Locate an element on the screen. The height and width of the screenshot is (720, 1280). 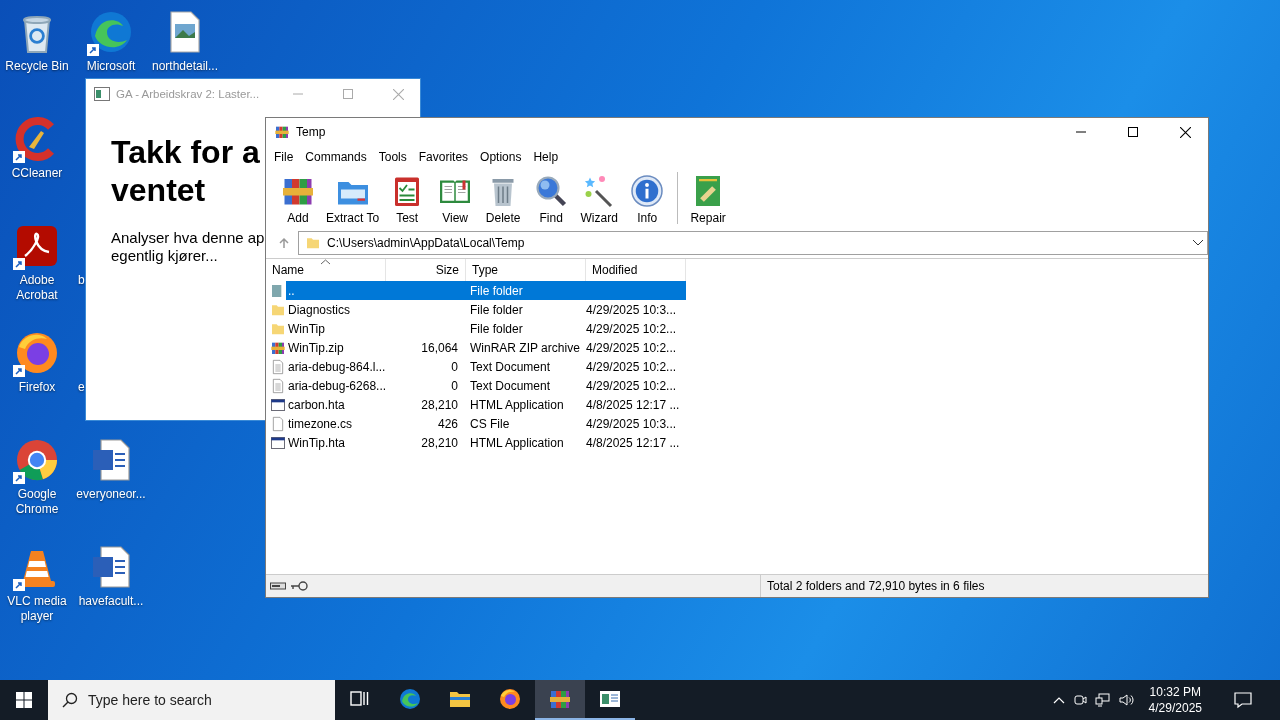
speaker-icon is located at coordinates (1126, 700).